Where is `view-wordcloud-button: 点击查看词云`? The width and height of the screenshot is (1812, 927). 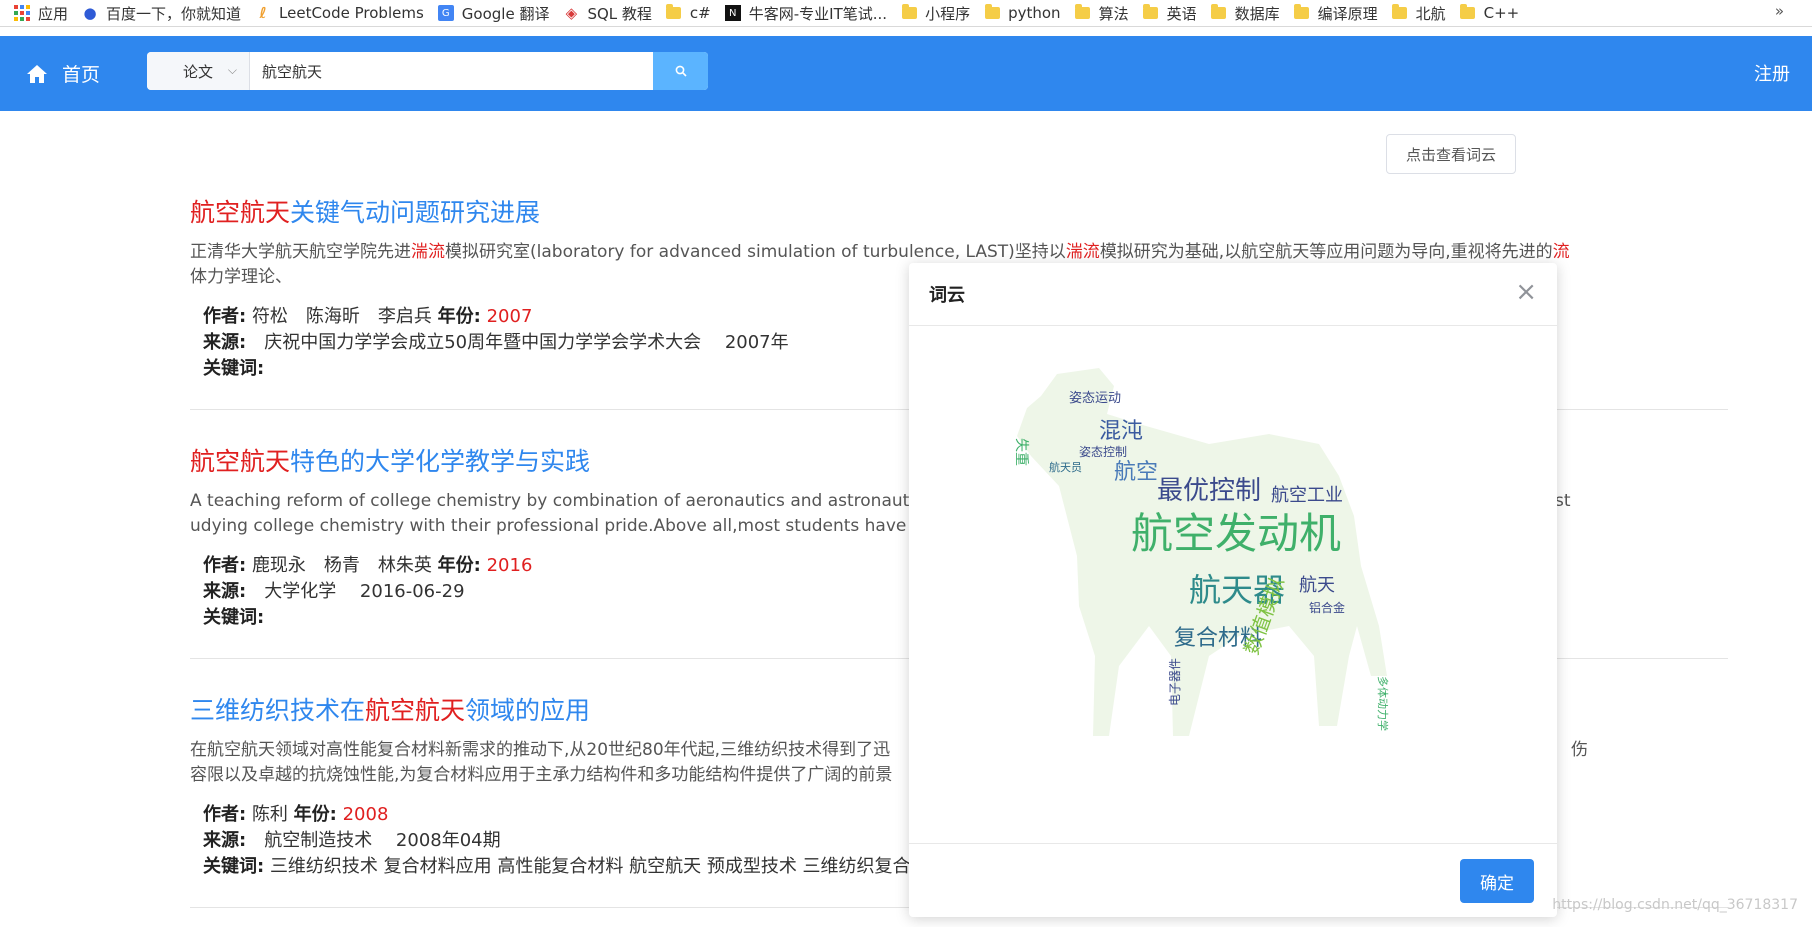
view-wordcloud-button: 点击查看词云 is located at coordinates (1451, 154).